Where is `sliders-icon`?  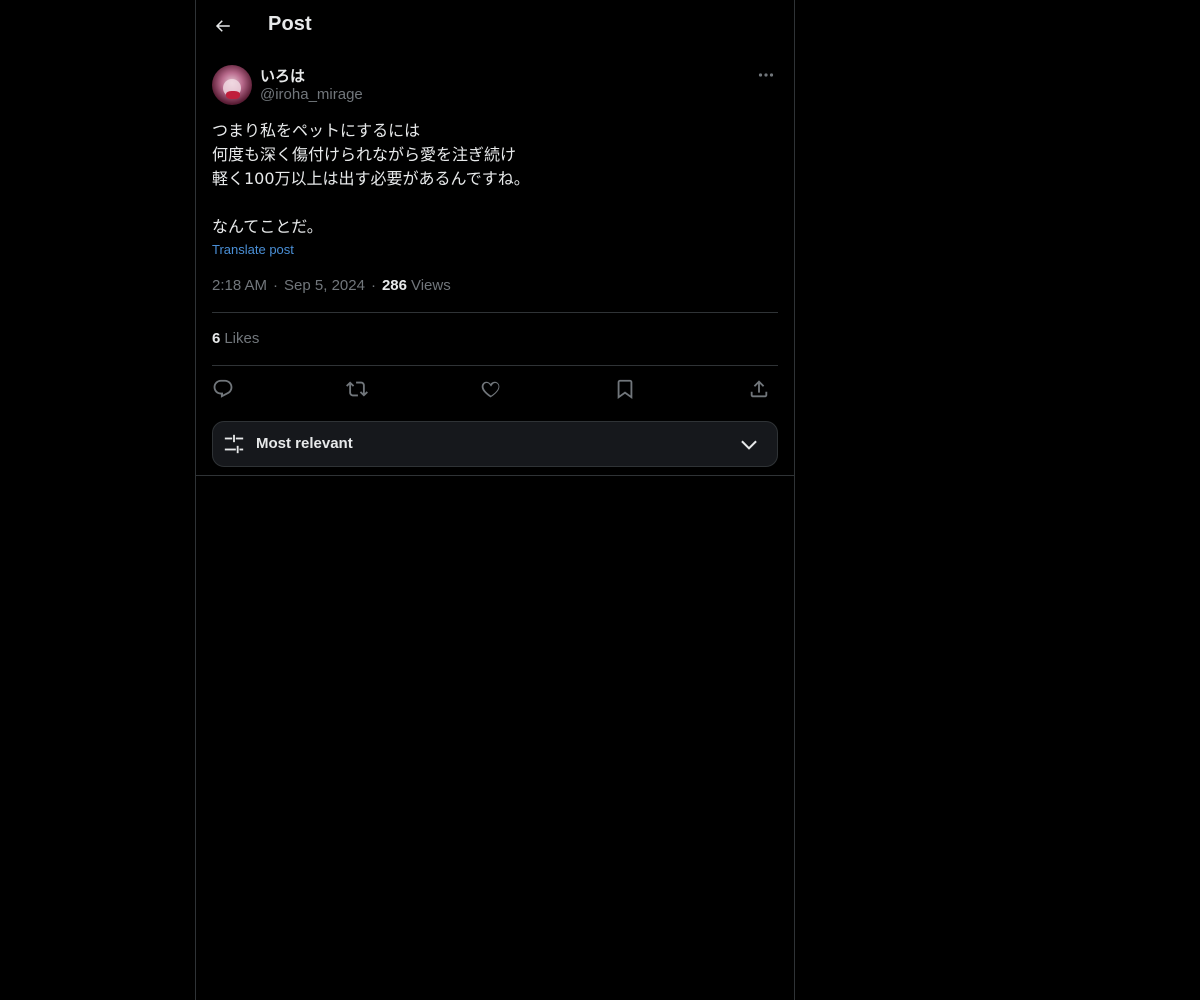 sliders-icon is located at coordinates (234, 444).